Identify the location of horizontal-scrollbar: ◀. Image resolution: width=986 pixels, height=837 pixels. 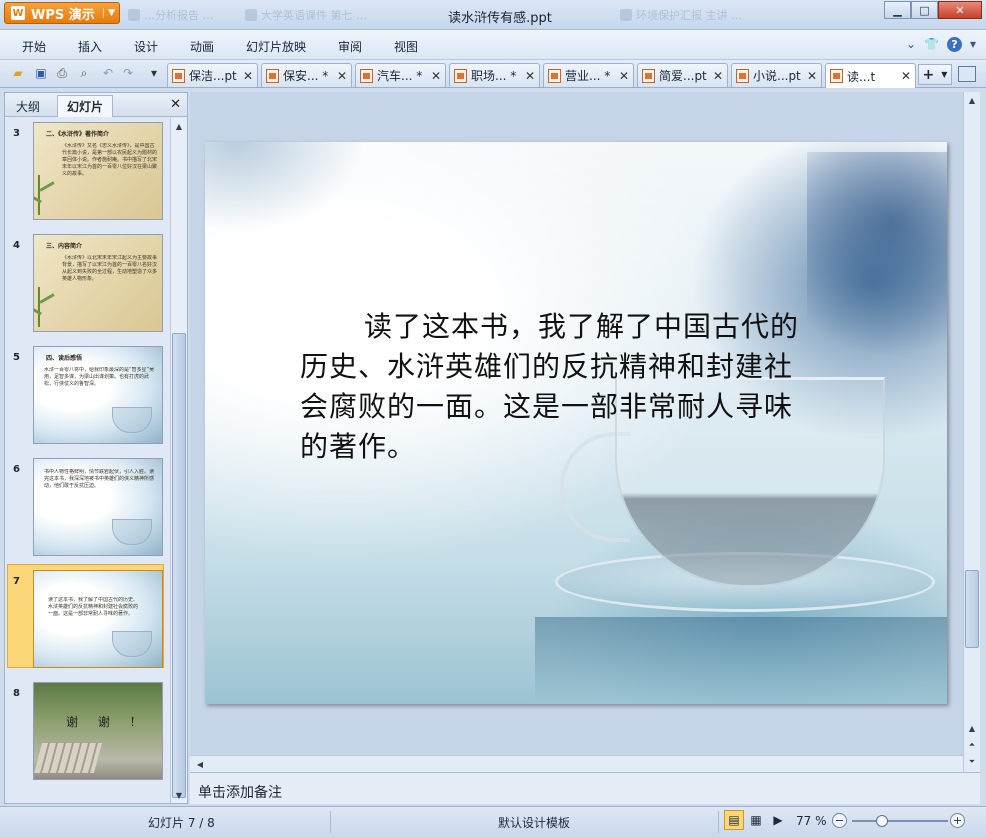
(576, 763).